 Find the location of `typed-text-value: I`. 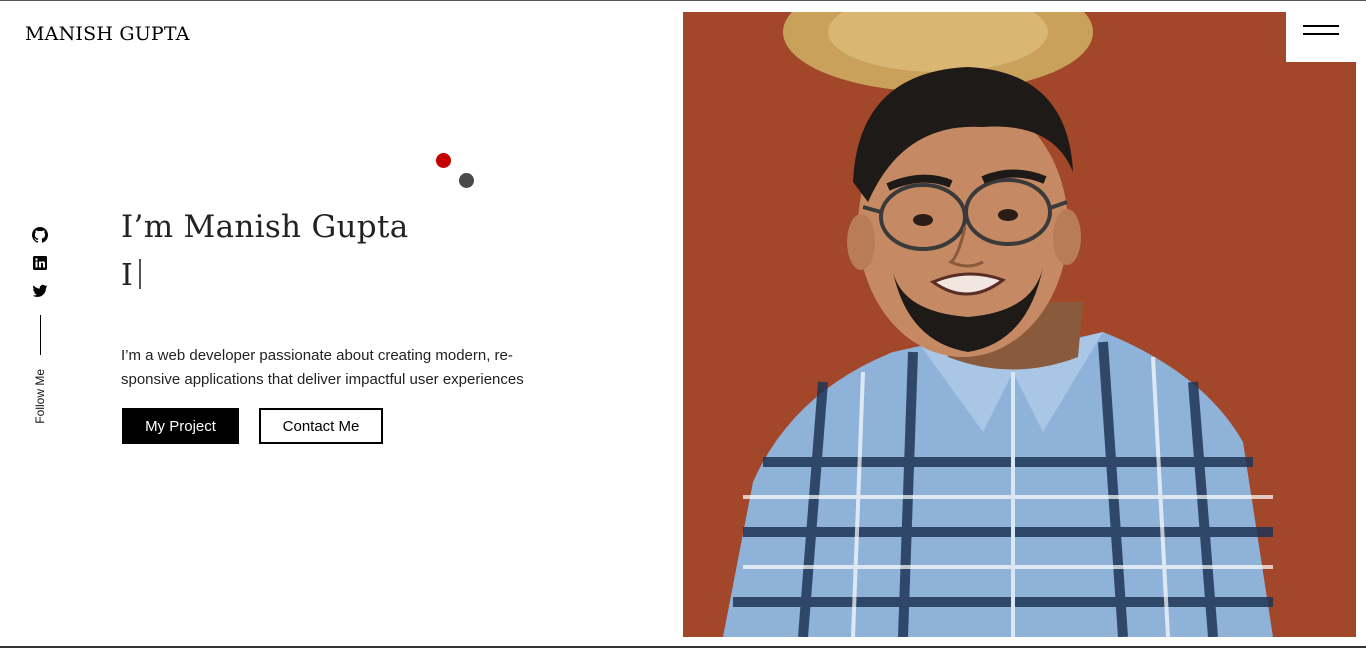

typed-text-value: I is located at coordinates (127, 275).